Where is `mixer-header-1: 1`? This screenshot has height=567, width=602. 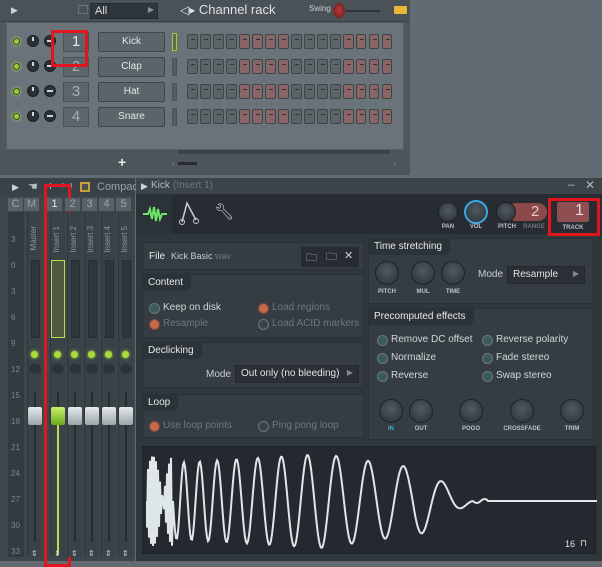 mixer-header-1: 1 is located at coordinates (54, 204).